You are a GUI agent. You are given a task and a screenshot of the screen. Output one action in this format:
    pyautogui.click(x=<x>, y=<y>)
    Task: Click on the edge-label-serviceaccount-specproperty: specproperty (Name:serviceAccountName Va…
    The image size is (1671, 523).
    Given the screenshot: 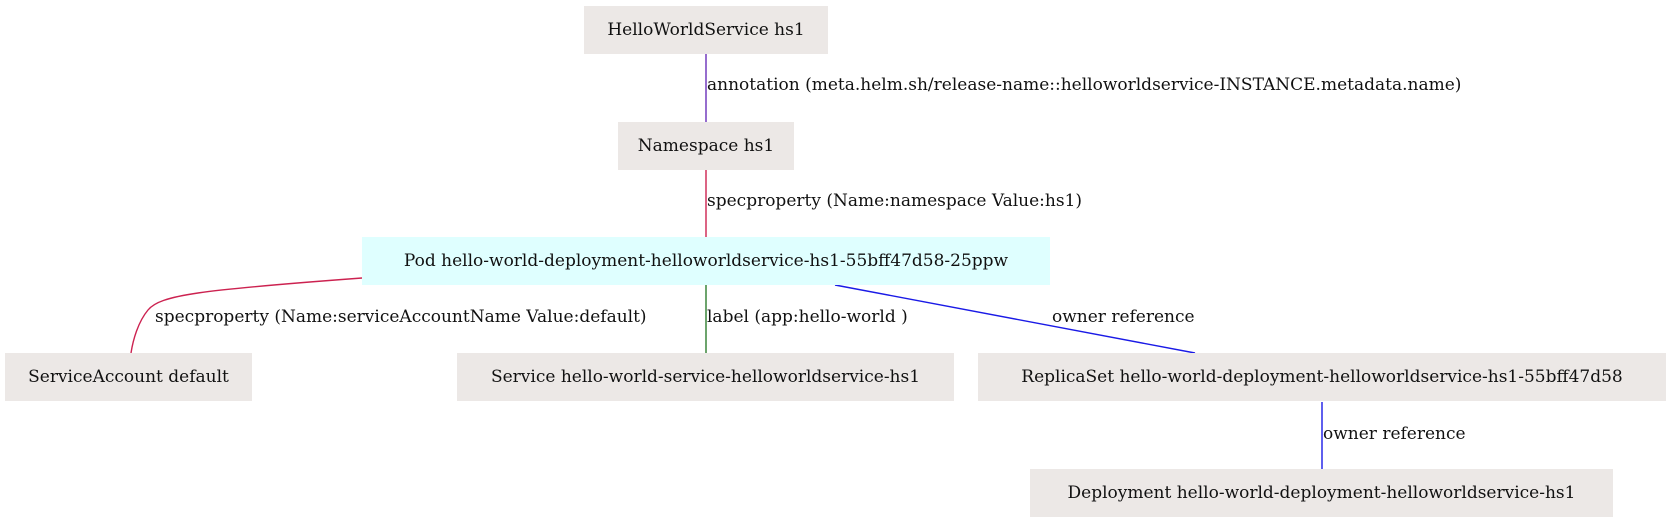 What is the action you would take?
    pyautogui.click(x=401, y=317)
    